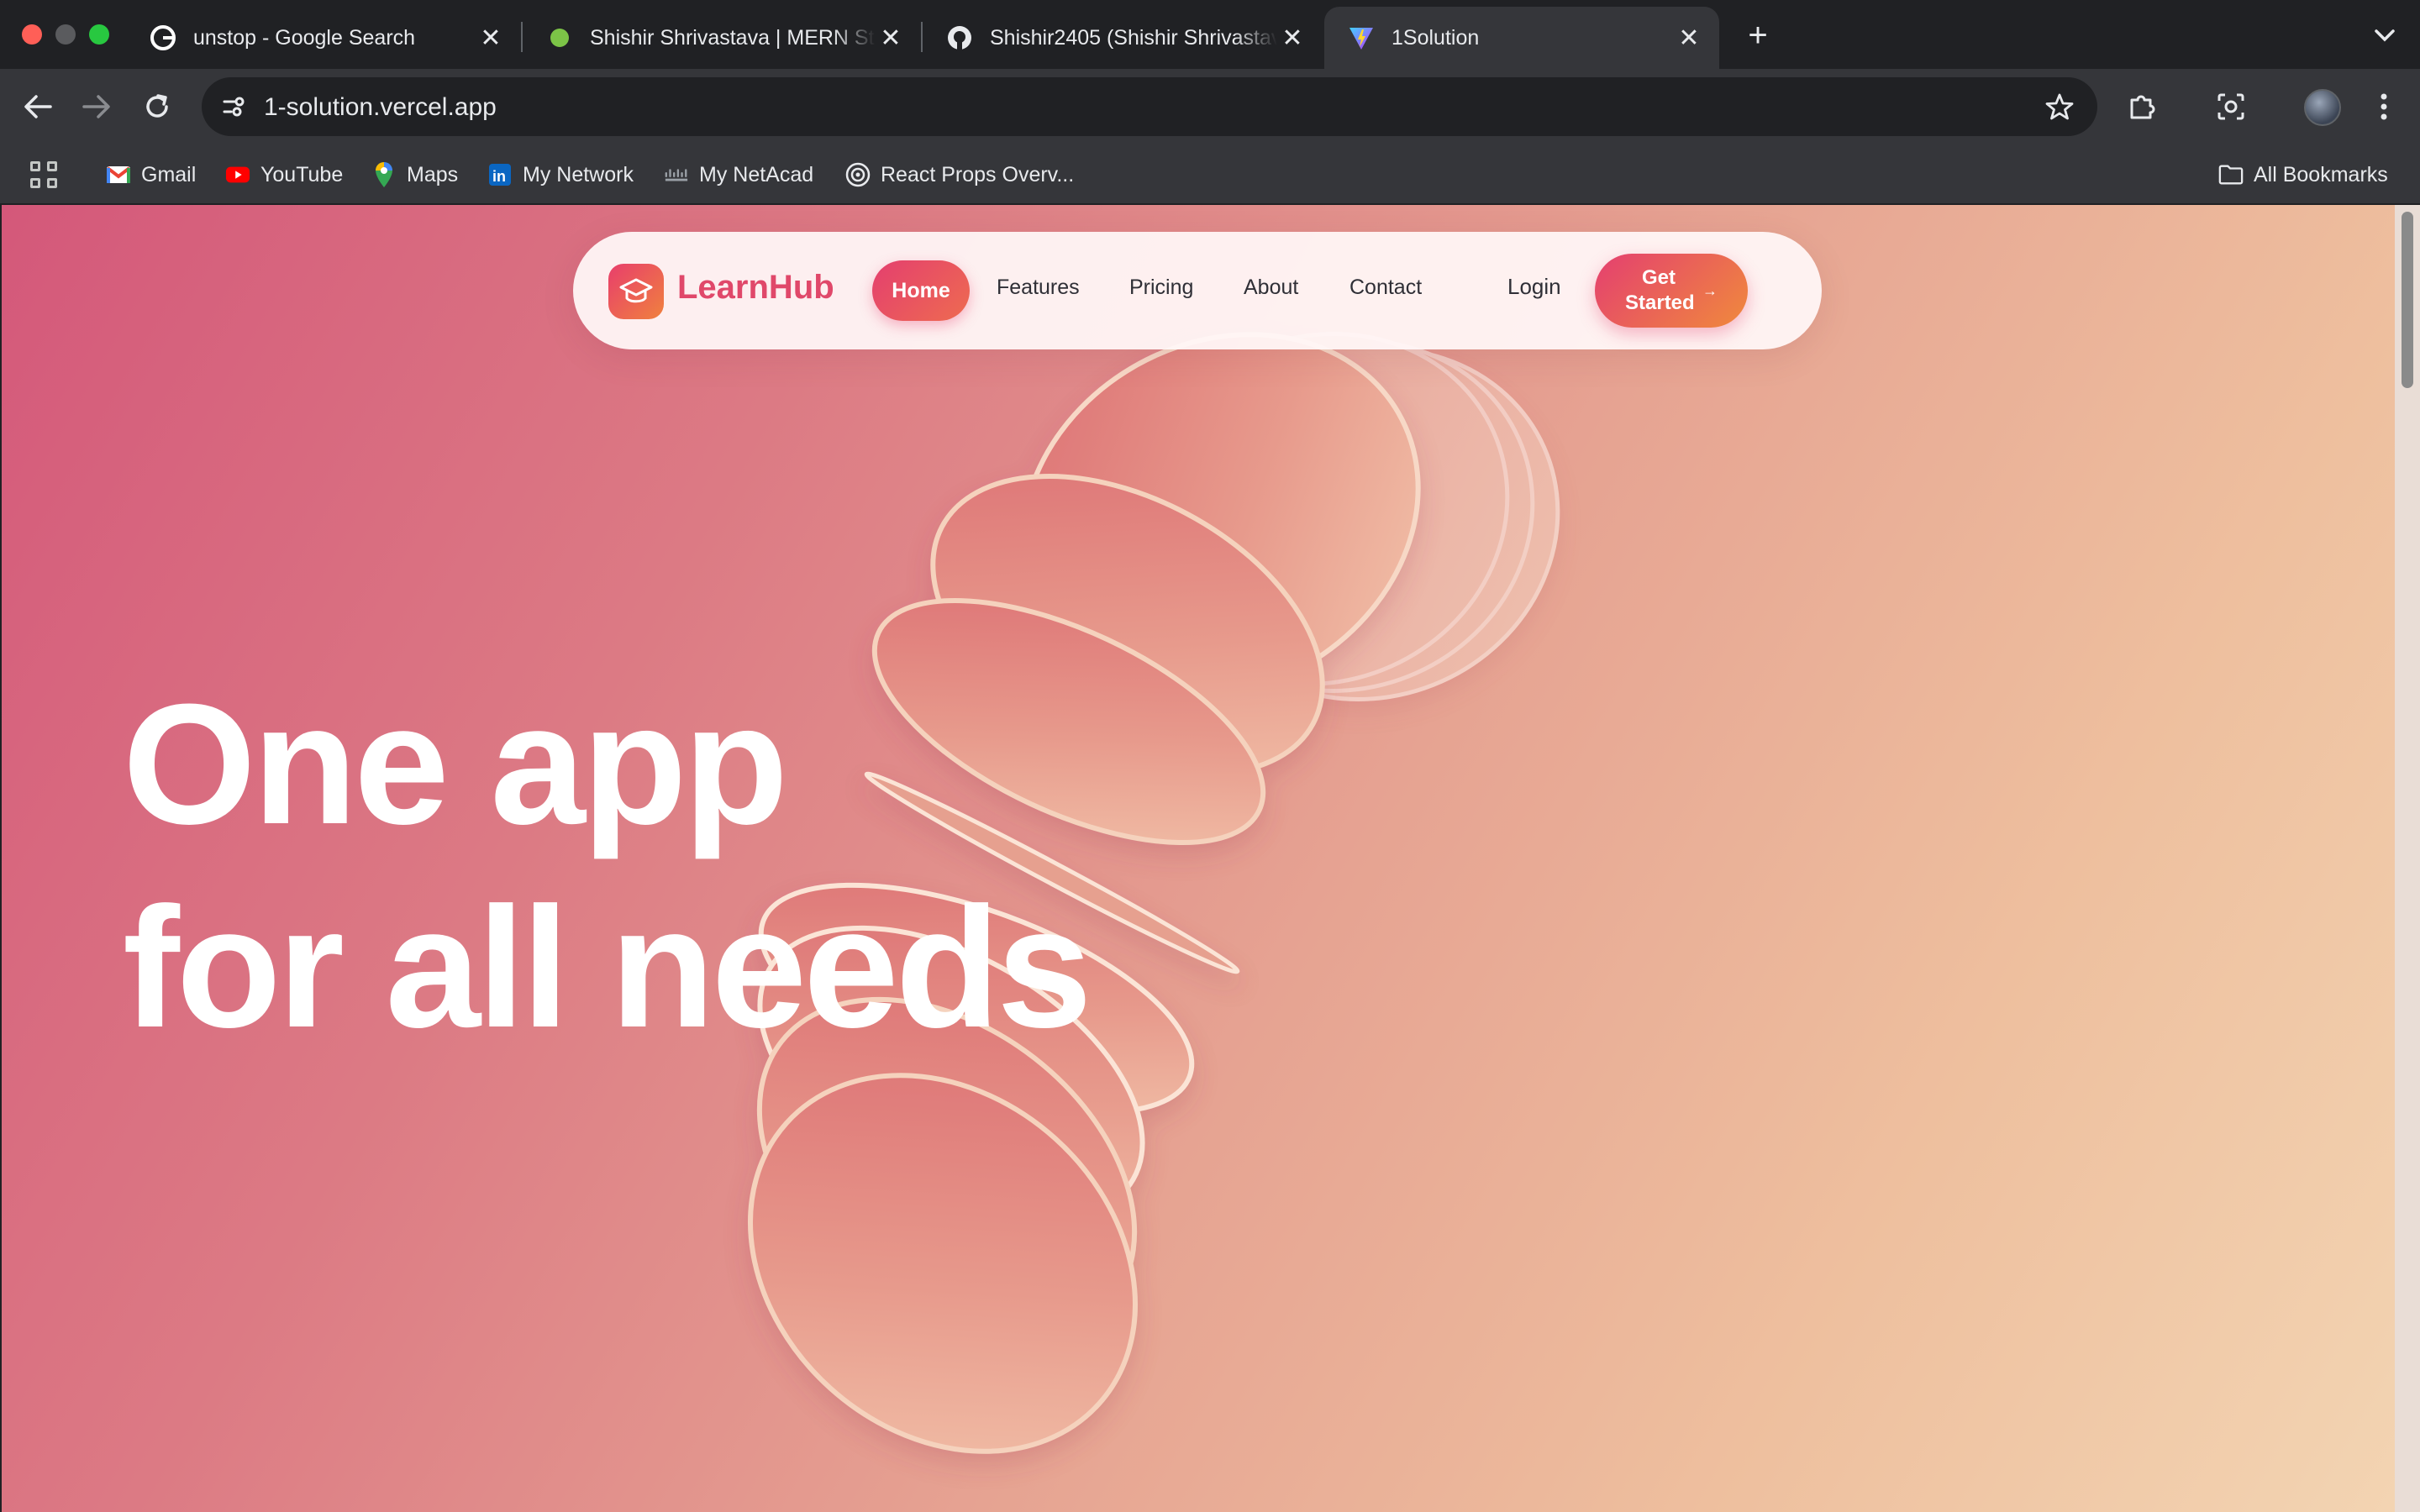  I want to click on hero-headline-line-2: for all needs, so click(607, 967).